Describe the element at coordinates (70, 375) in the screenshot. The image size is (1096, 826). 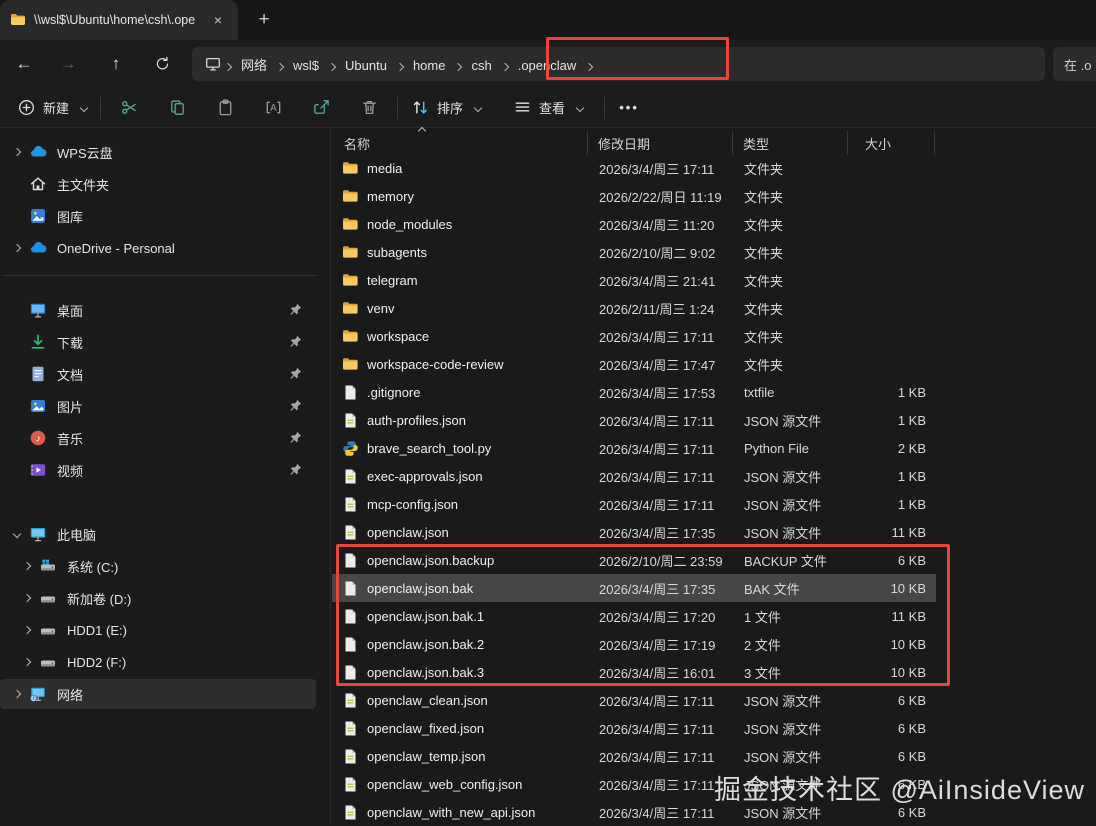
I see `sidebar-item-label: 文档` at that location.